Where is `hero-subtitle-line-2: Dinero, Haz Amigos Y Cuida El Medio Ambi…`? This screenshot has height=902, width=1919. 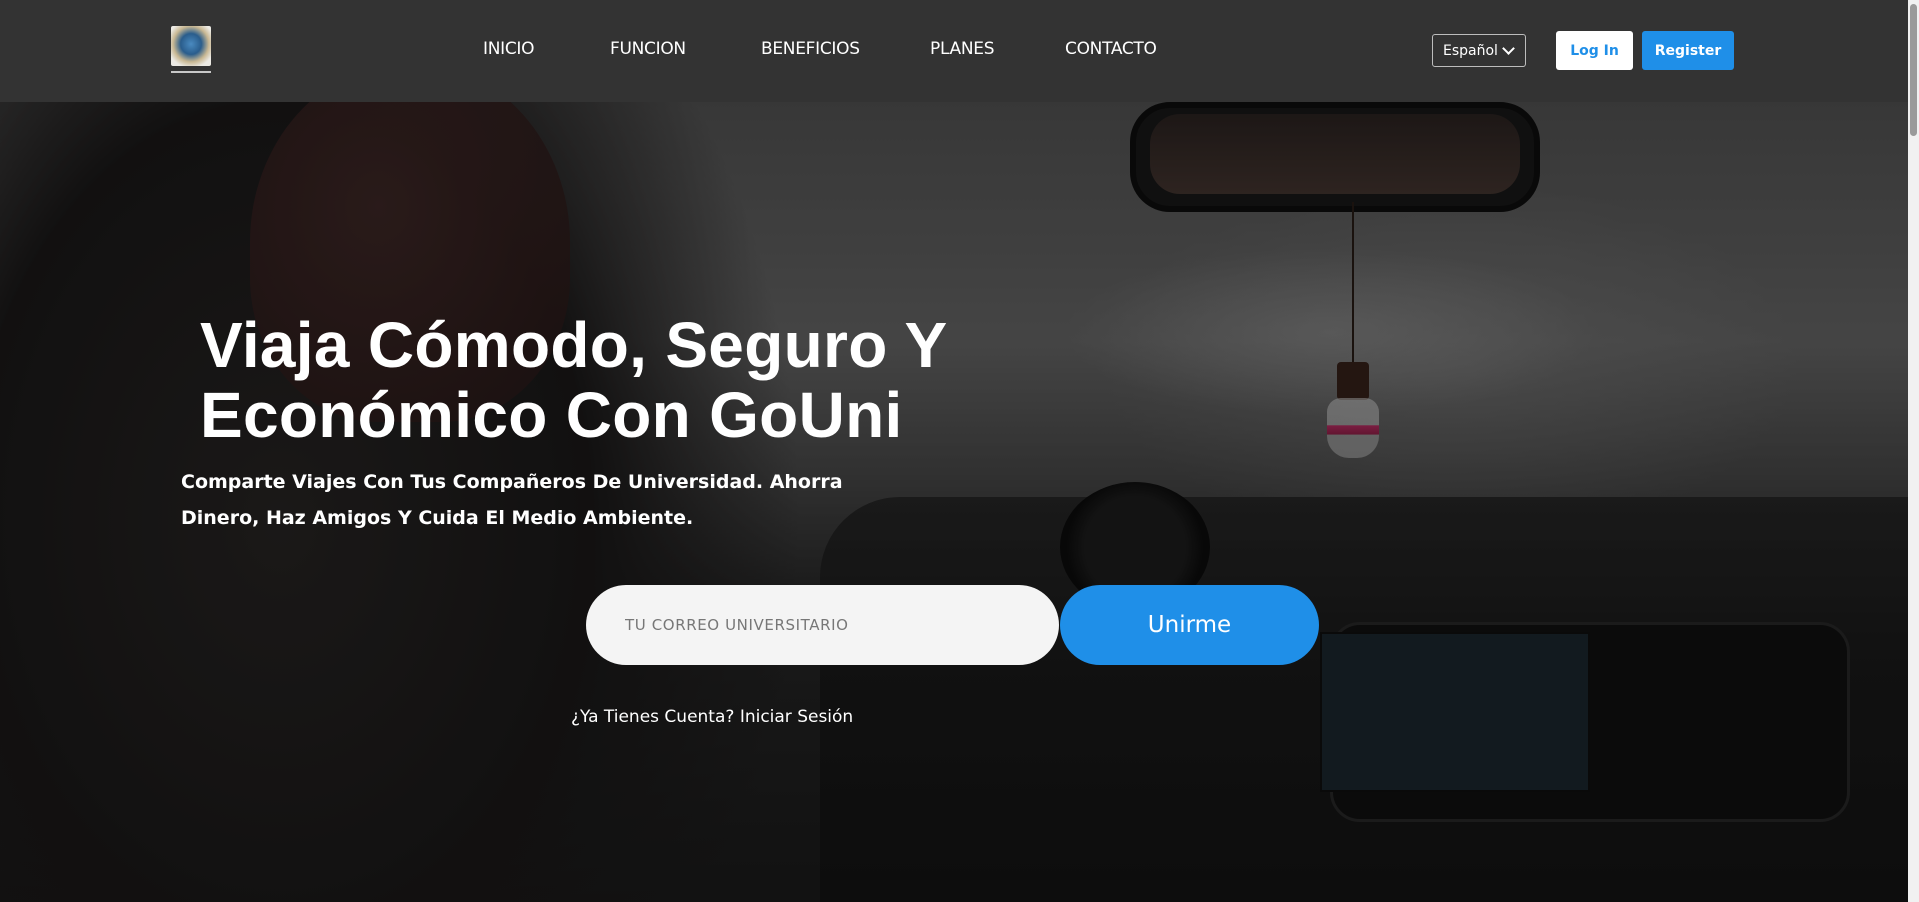
hero-subtitle-line-2: Dinero, Haz Amigos Y Cuida El Medio Ambi… is located at coordinates (437, 518).